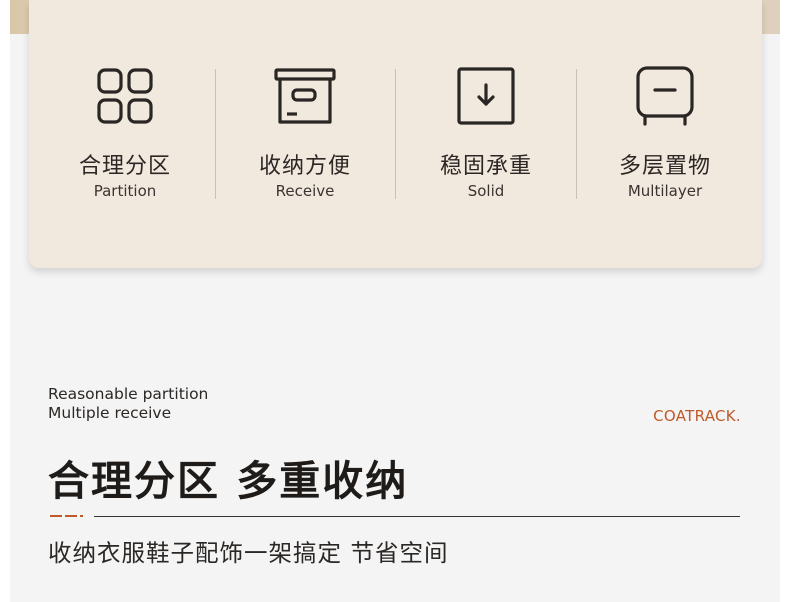 This screenshot has height=602, width=790. Describe the element at coordinates (697, 416) in the screenshot. I see `brand-label: COATRACK.` at that location.